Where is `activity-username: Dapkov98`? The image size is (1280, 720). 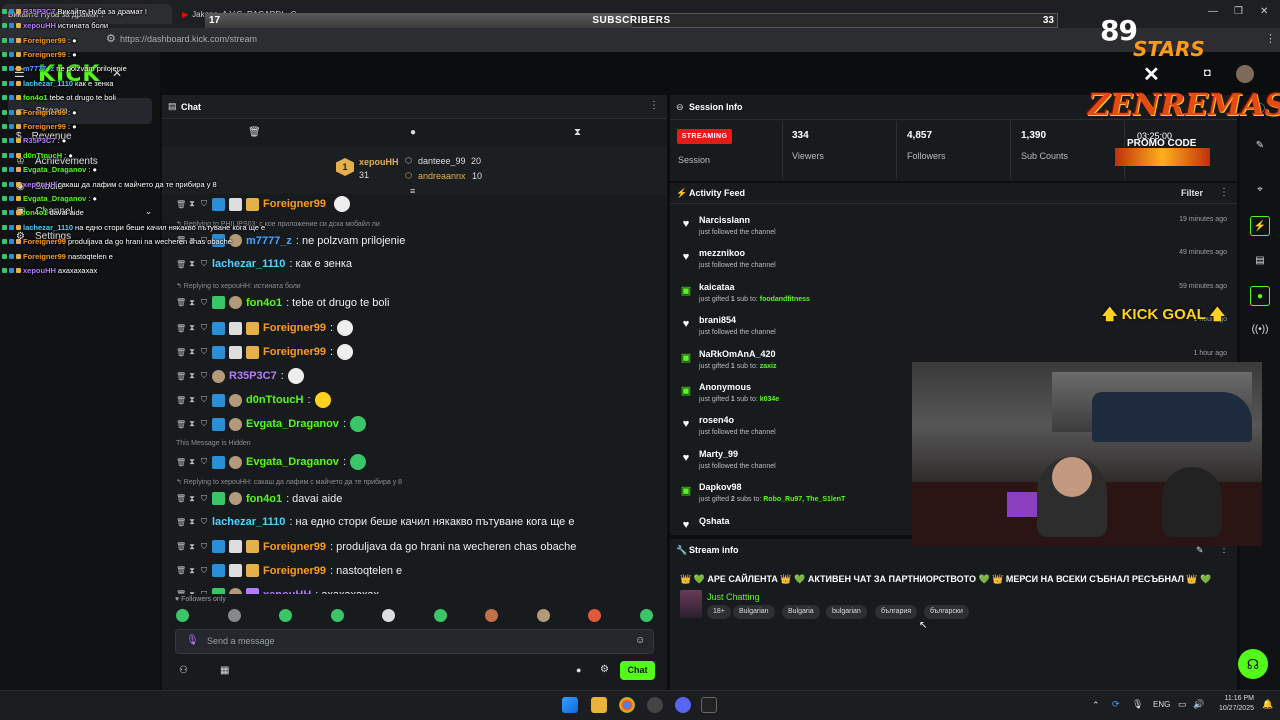 activity-username: Dapkov98 is located at coordinates (720, 487).